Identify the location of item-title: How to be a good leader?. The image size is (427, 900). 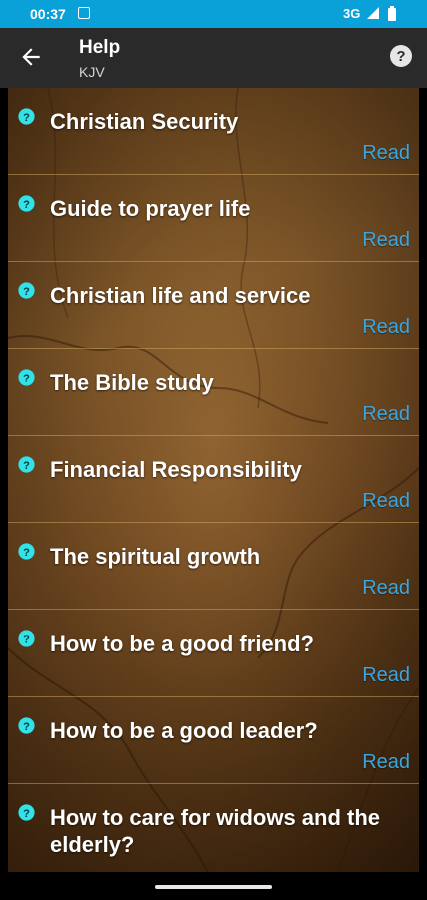
(184, 730).